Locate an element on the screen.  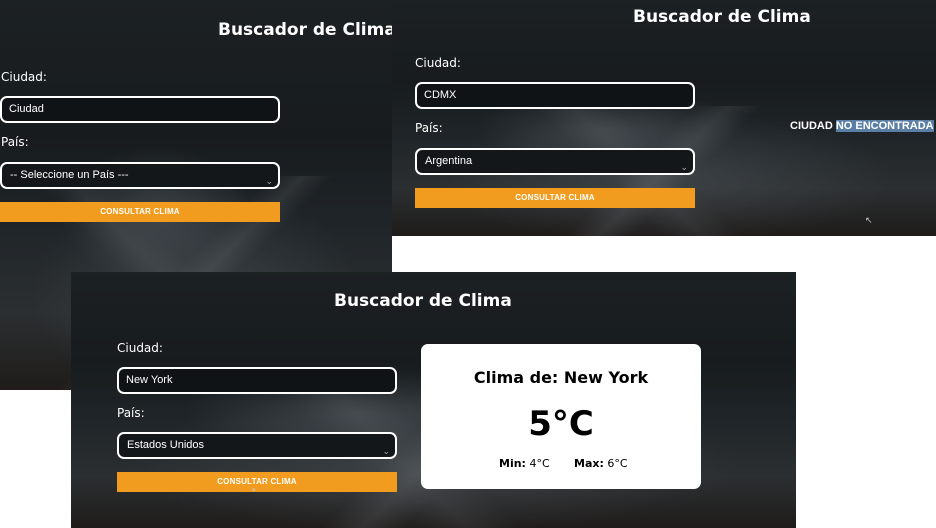
mouse-pointer-icon: ⚬ is located at coordinates (254, 491).